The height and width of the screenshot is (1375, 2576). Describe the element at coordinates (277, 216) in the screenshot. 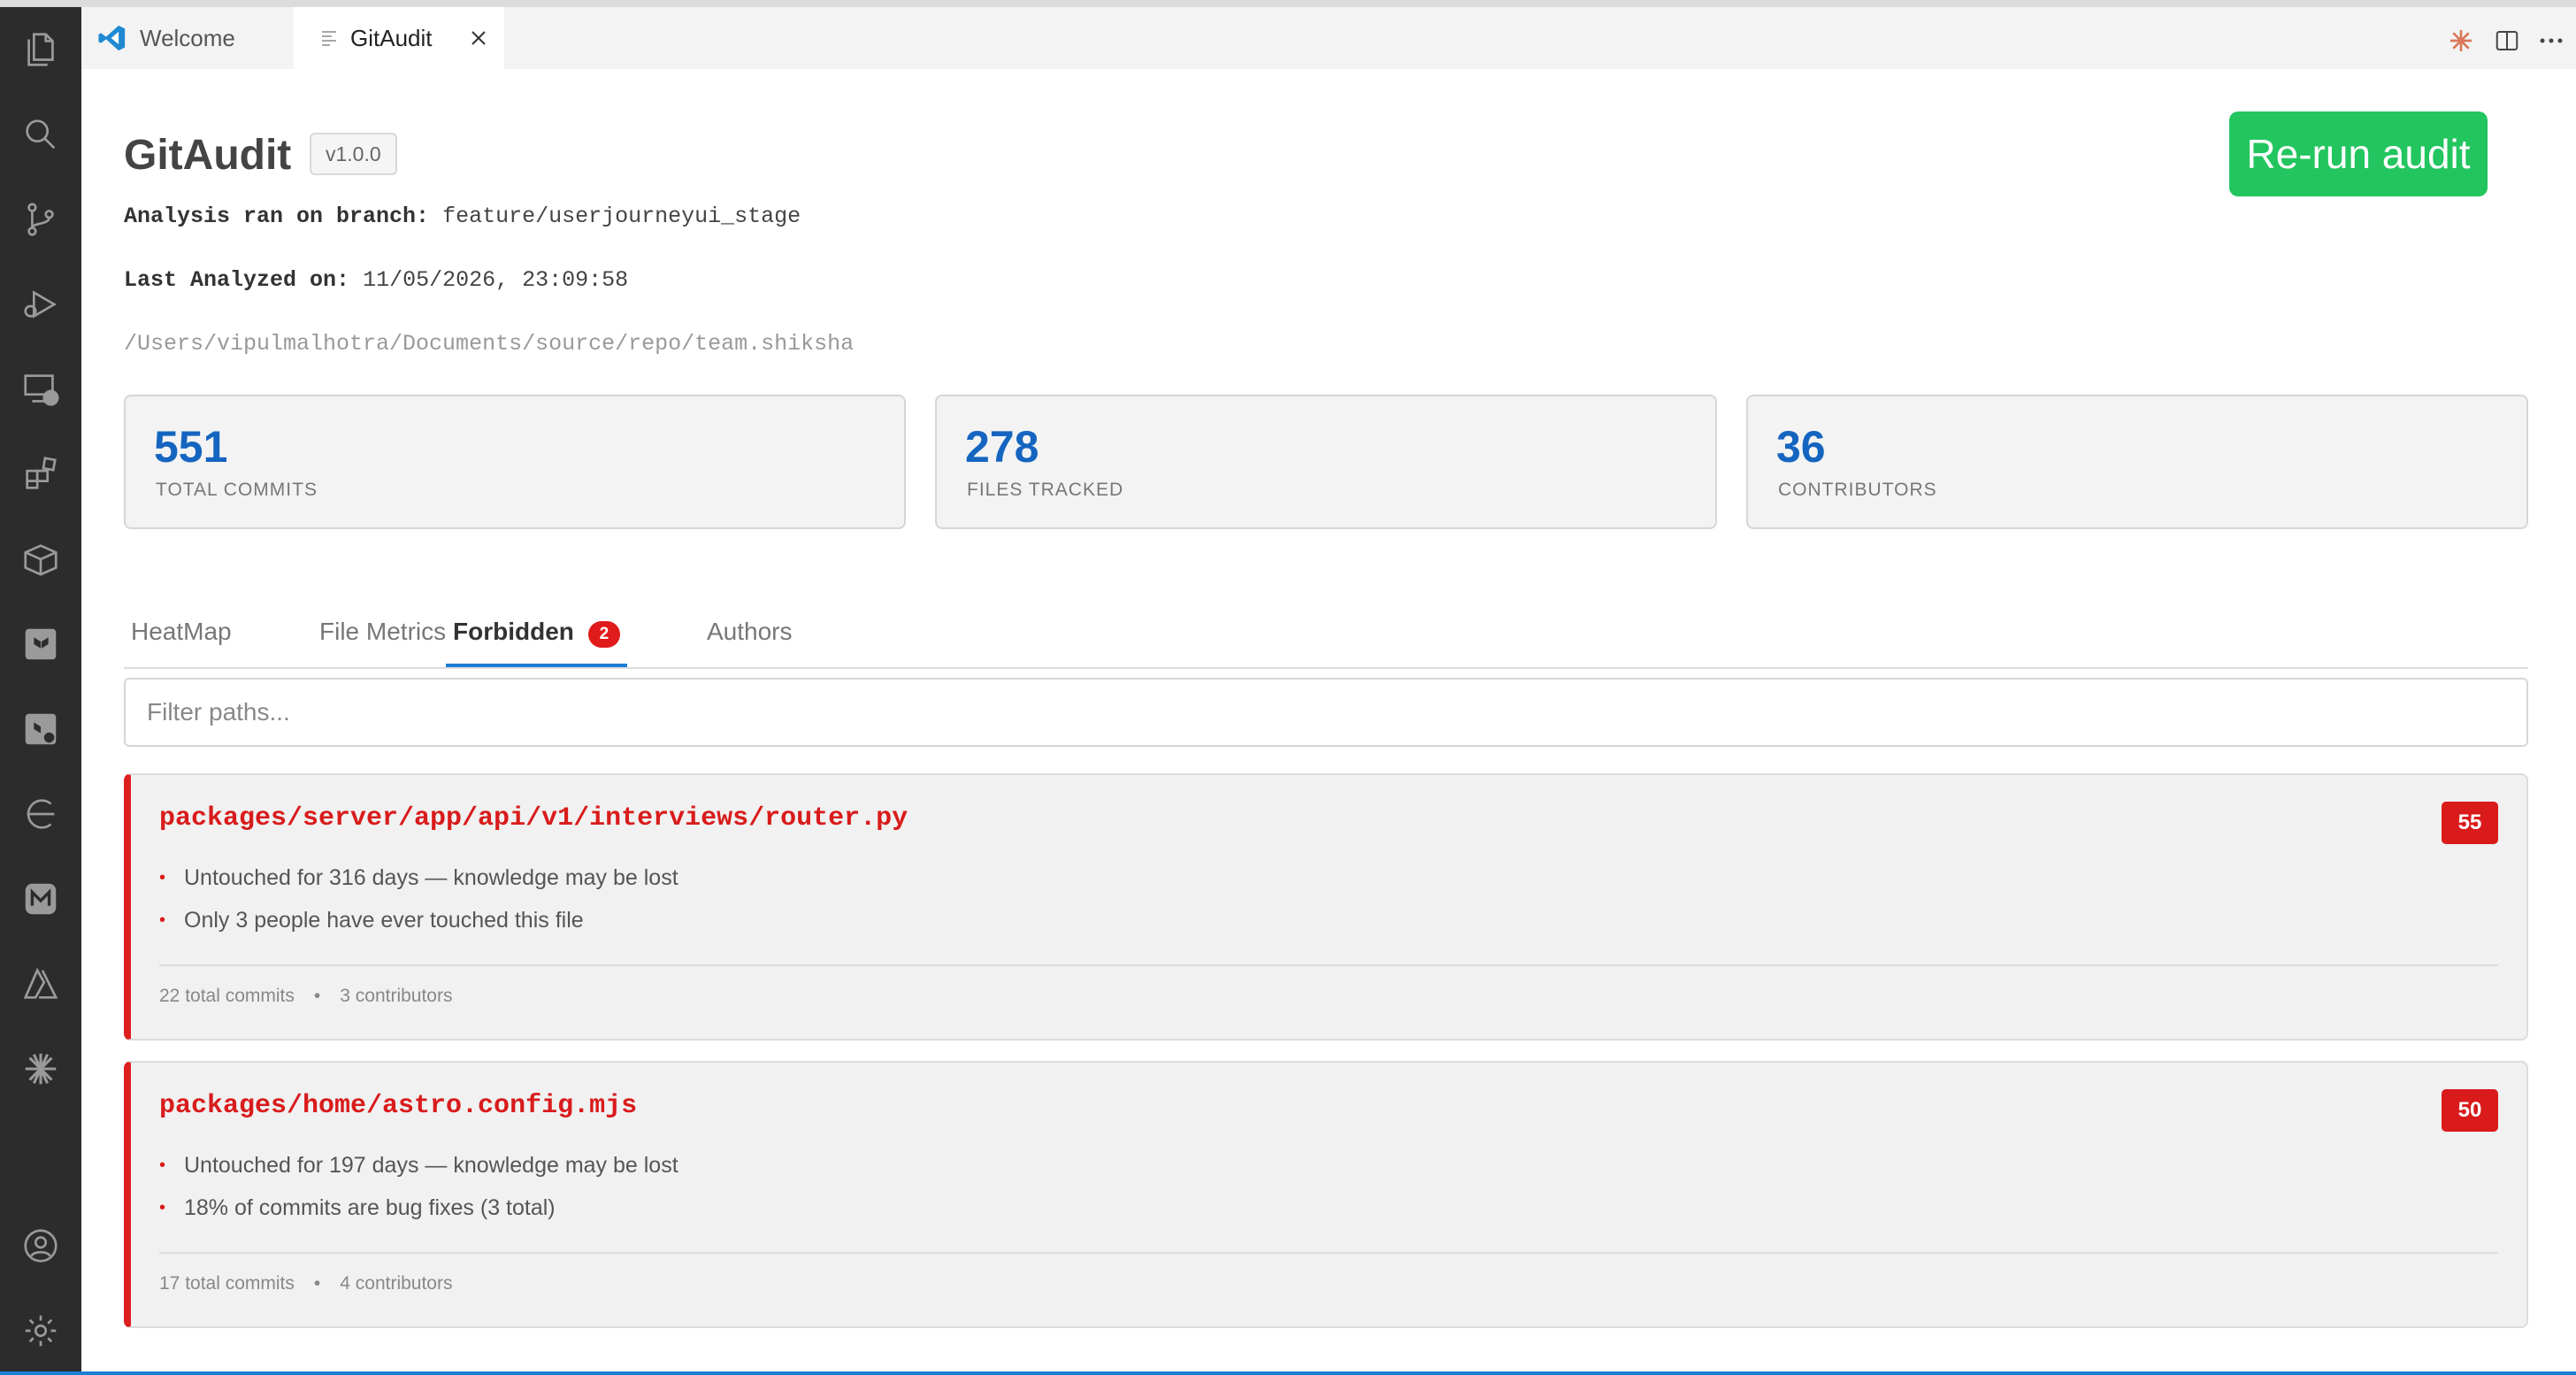

I see `branch-label: Analysis ran on branch:` at that location.